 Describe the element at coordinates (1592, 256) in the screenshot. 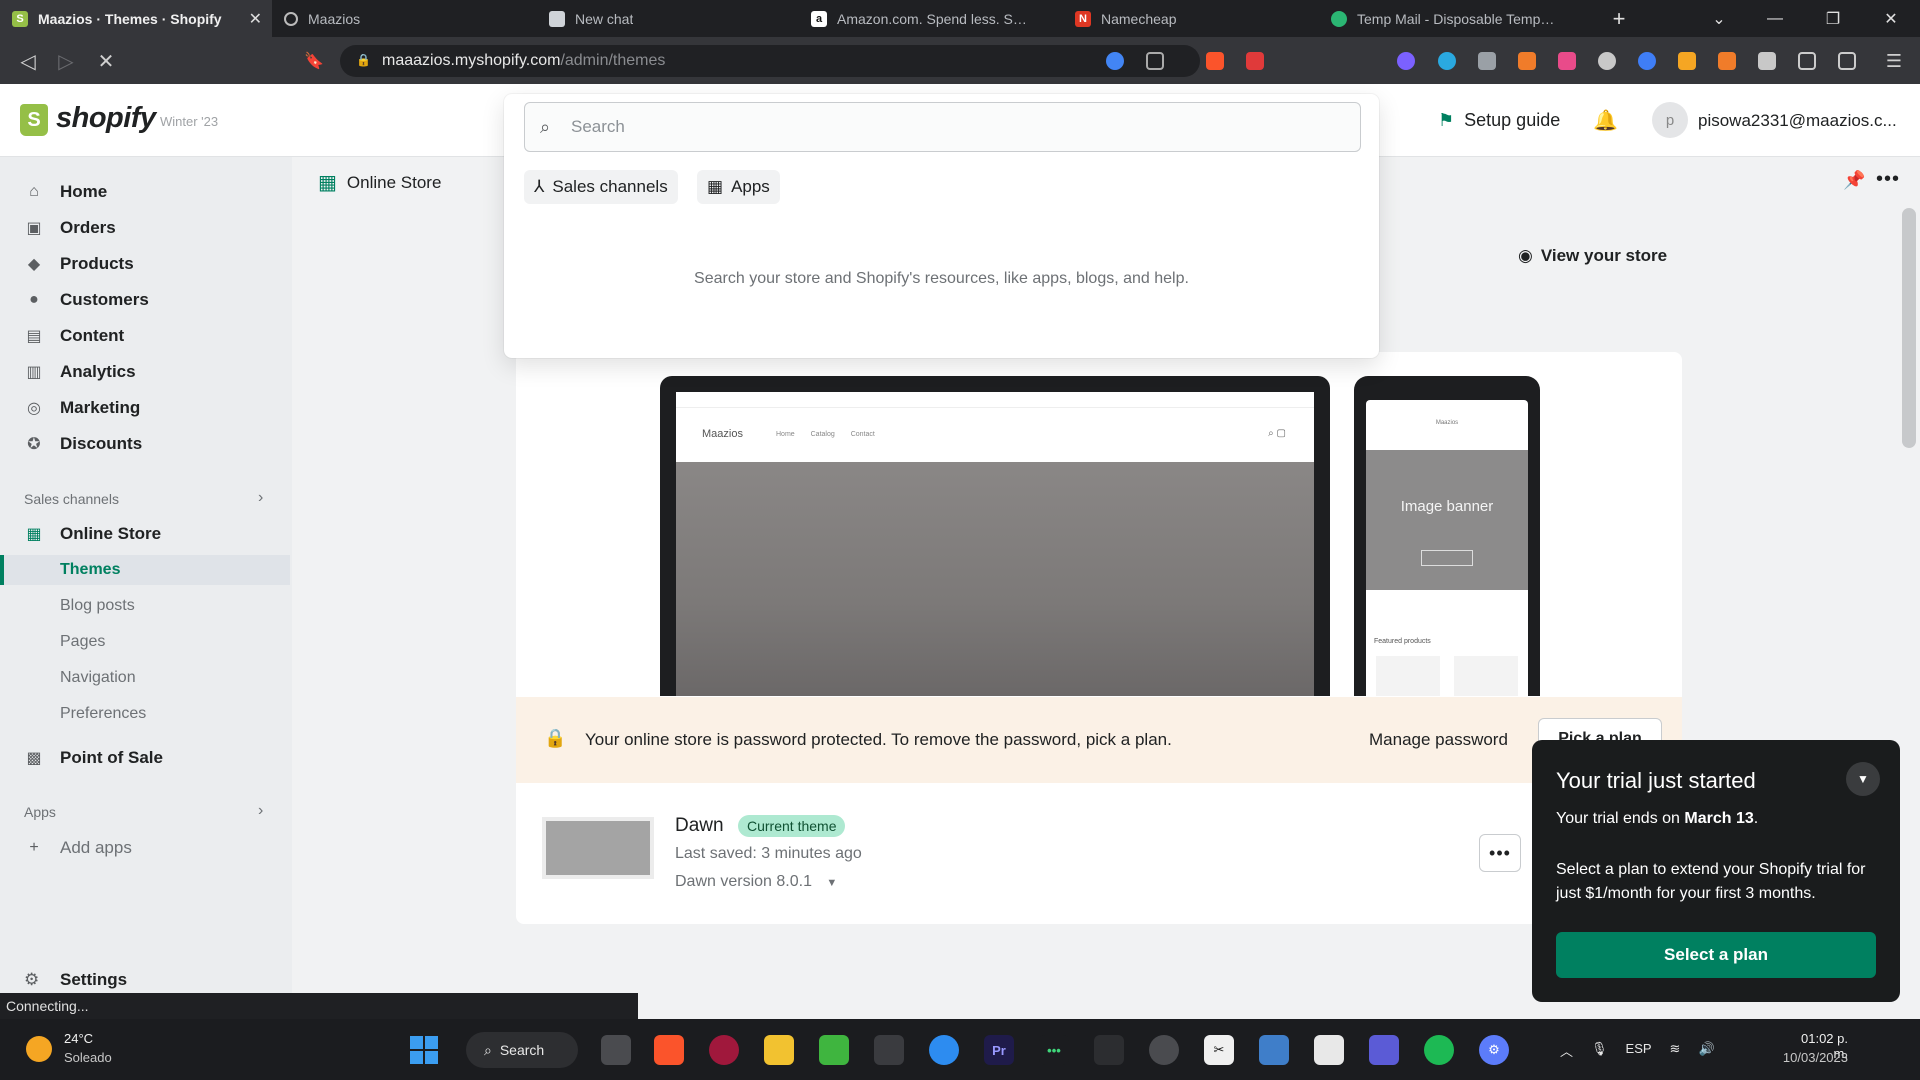

I see `view-store-button: ◉ View your store` at that location.